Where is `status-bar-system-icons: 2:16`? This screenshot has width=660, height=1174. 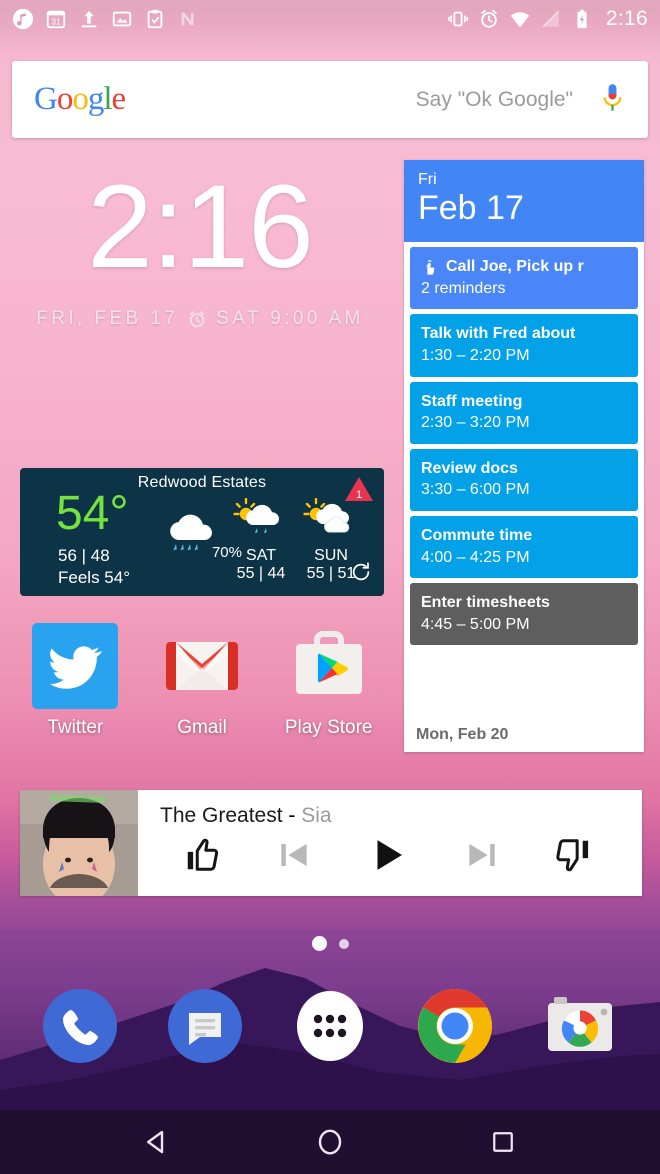
status-bar-system-icons: 2:16 is located at coordinates (547, 19).